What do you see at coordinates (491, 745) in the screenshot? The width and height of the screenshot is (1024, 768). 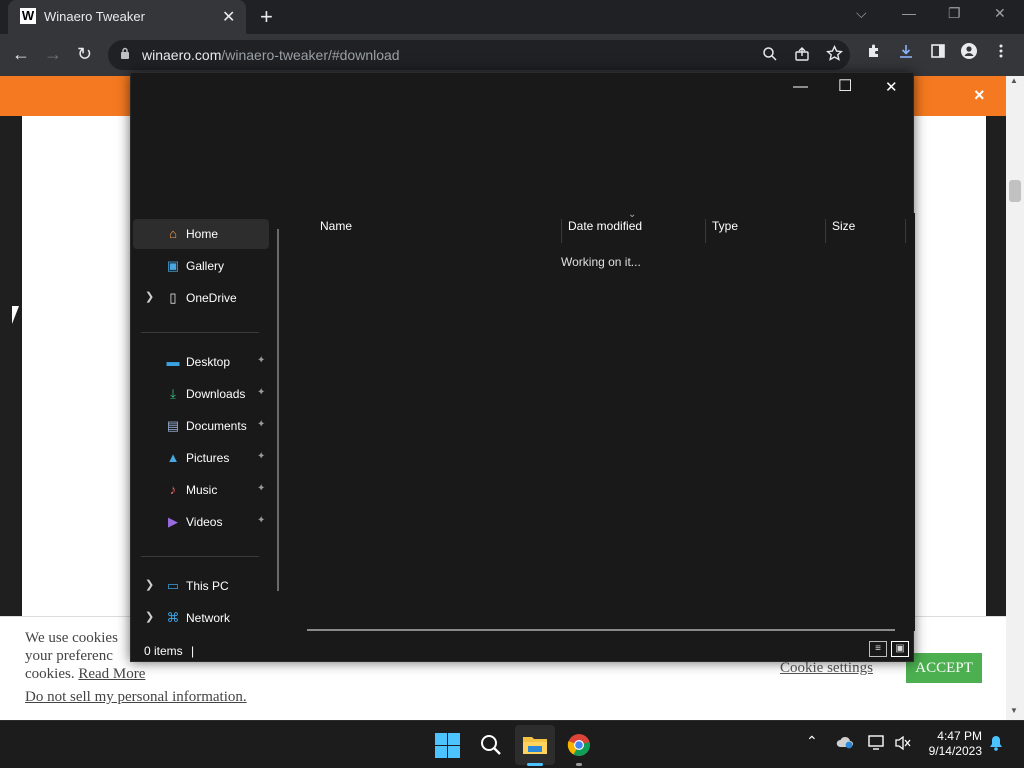 I see `taskbar-search-icon` at bounding box center [491, 745].